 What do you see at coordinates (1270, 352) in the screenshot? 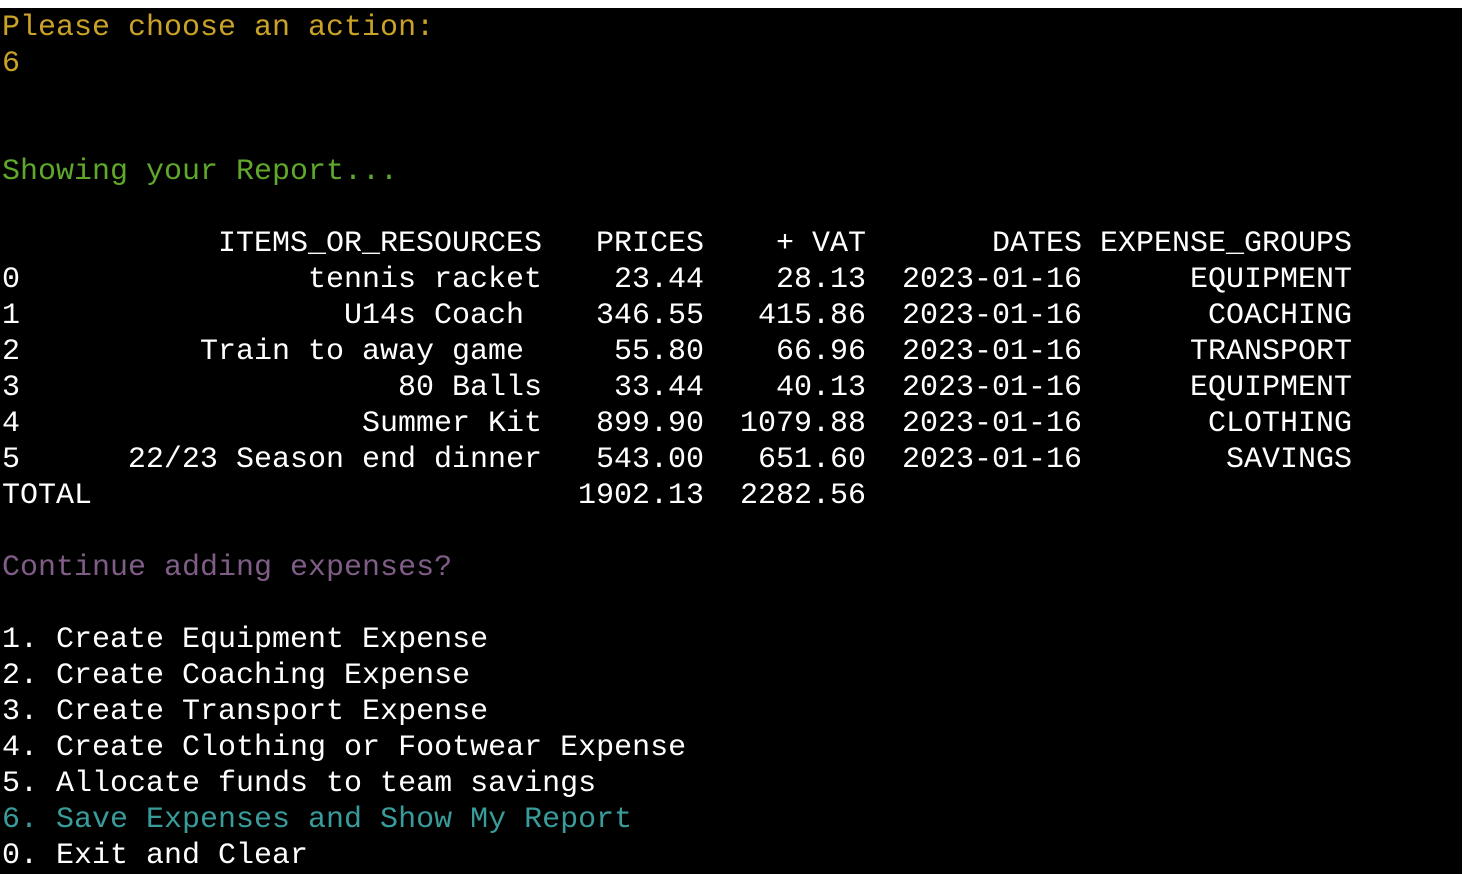
I see `row-group: TRANSPORT` at bounding box center [1270, 352].